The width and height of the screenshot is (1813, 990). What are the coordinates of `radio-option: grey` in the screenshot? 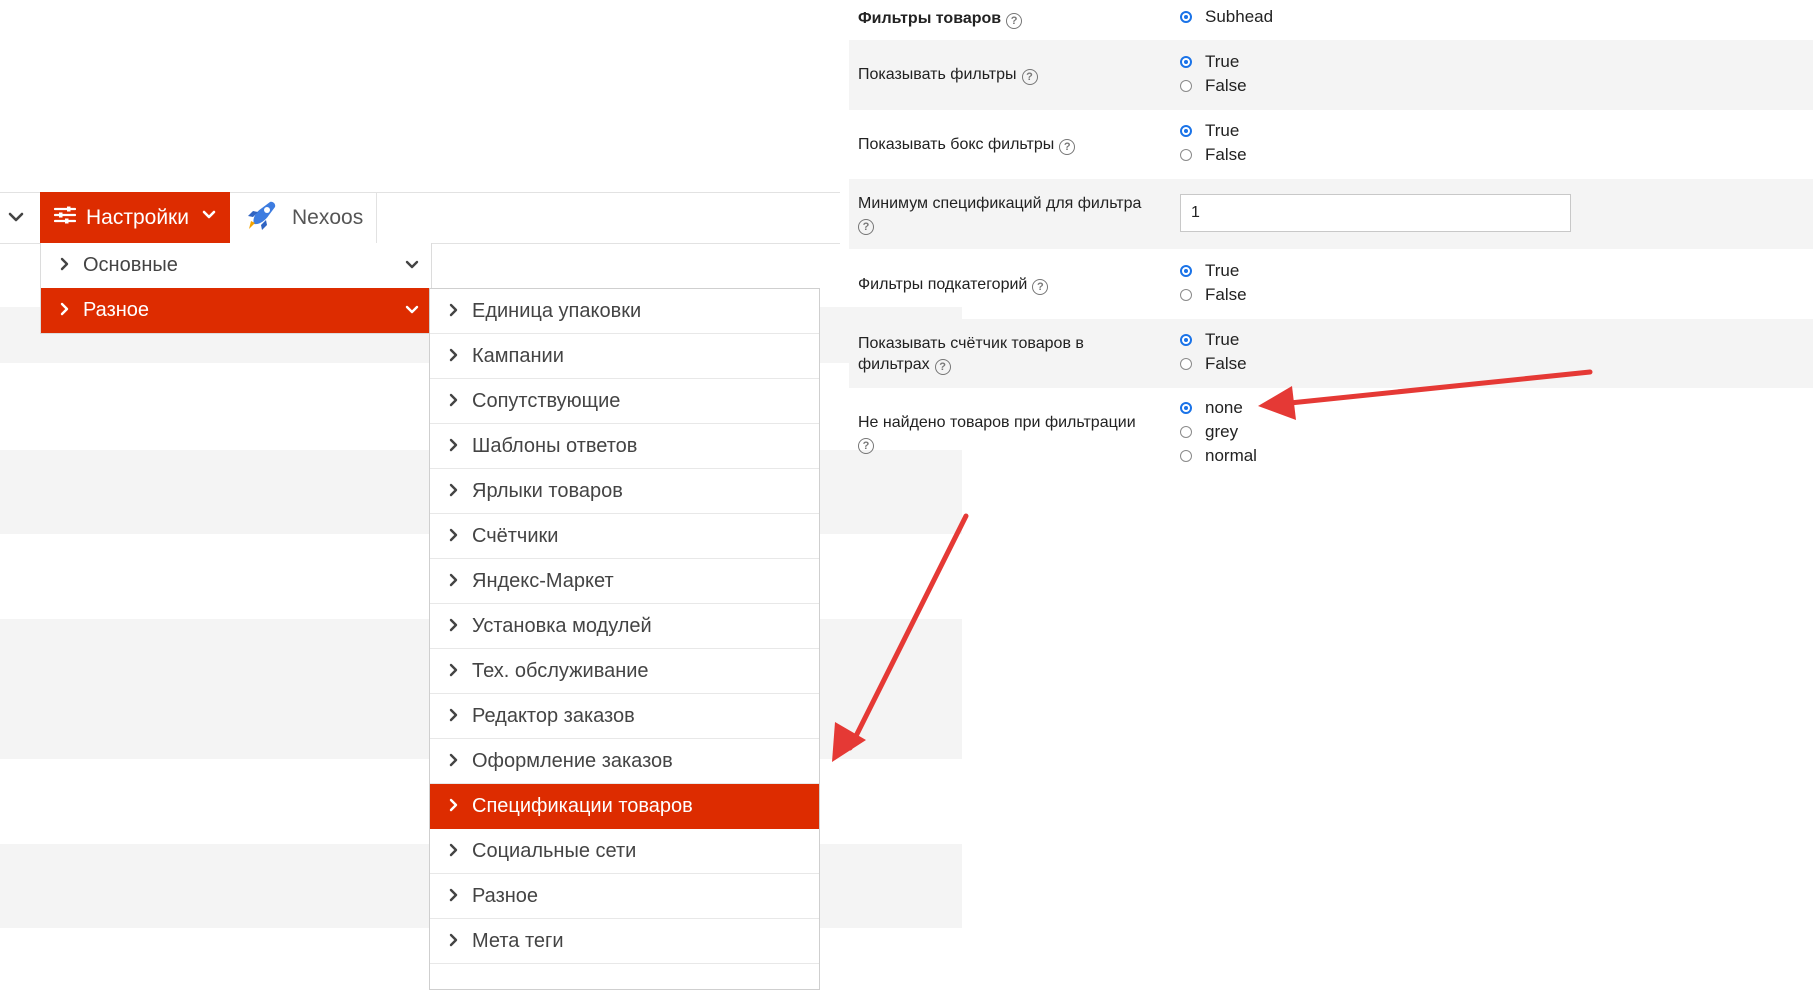 It's located at (1218, 432).